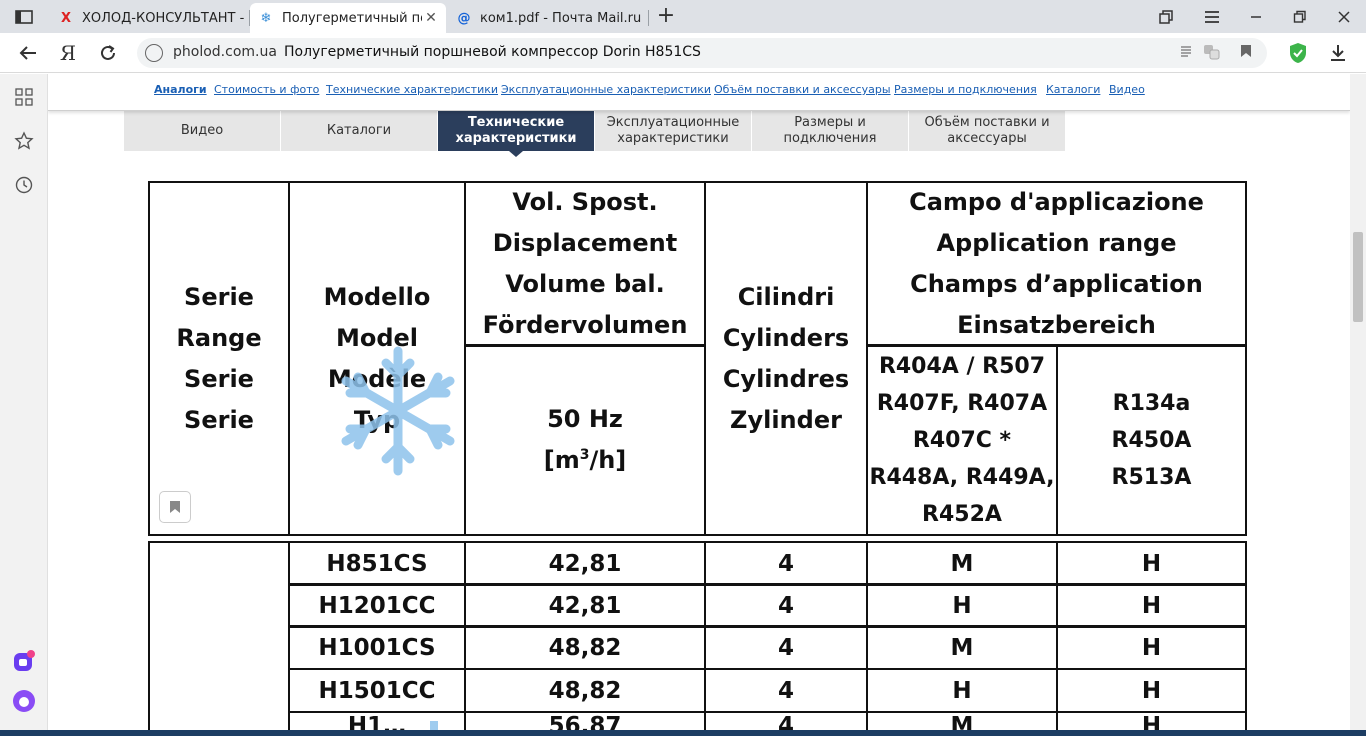  I want to click on shield-check-icon, so click(1298, 53).